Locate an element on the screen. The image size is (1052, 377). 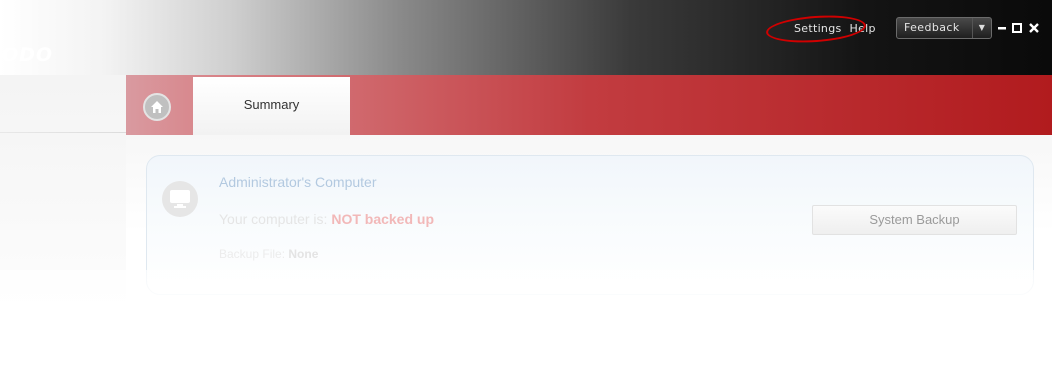
tab-bar: Summary is located at coordinates (589, 105).